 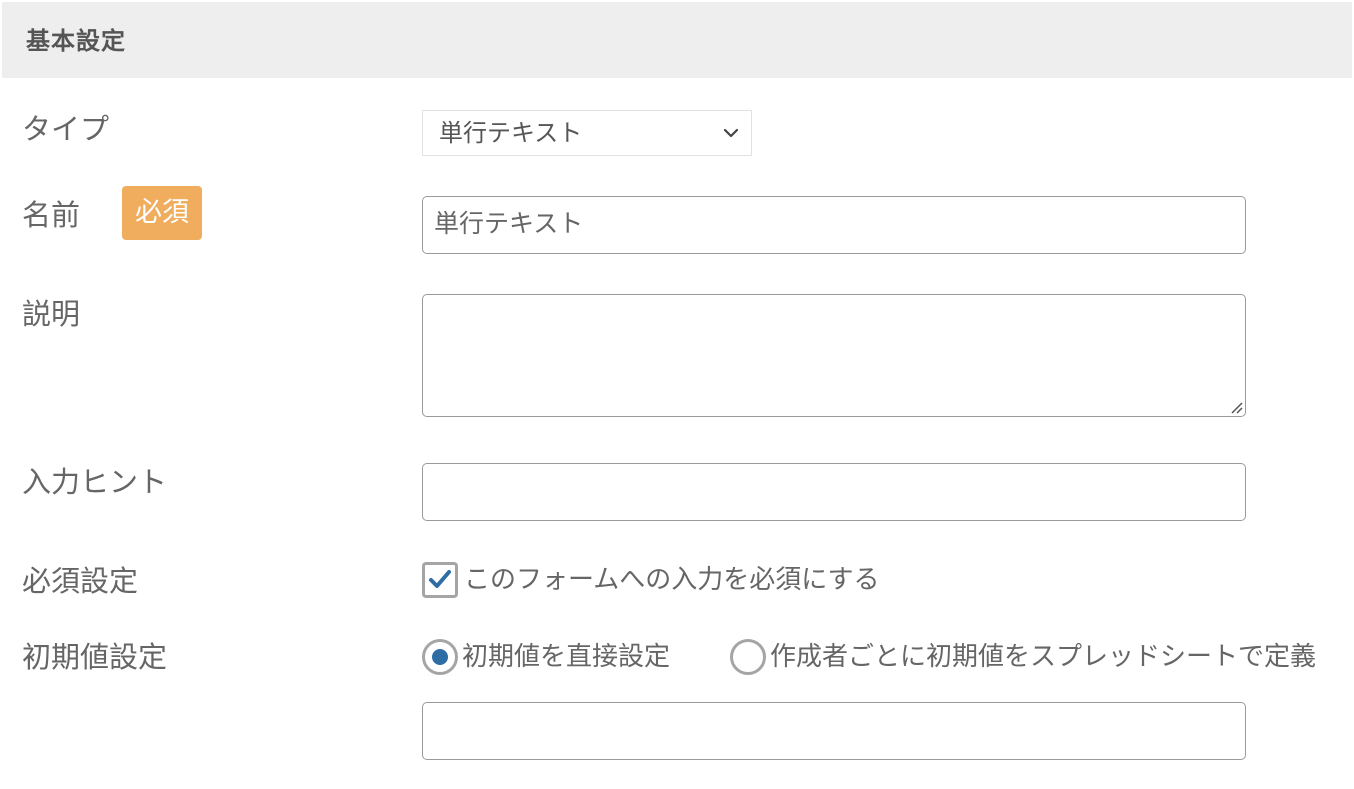 I want to click on section-header: 基本設定, so click(x=677, y=40).